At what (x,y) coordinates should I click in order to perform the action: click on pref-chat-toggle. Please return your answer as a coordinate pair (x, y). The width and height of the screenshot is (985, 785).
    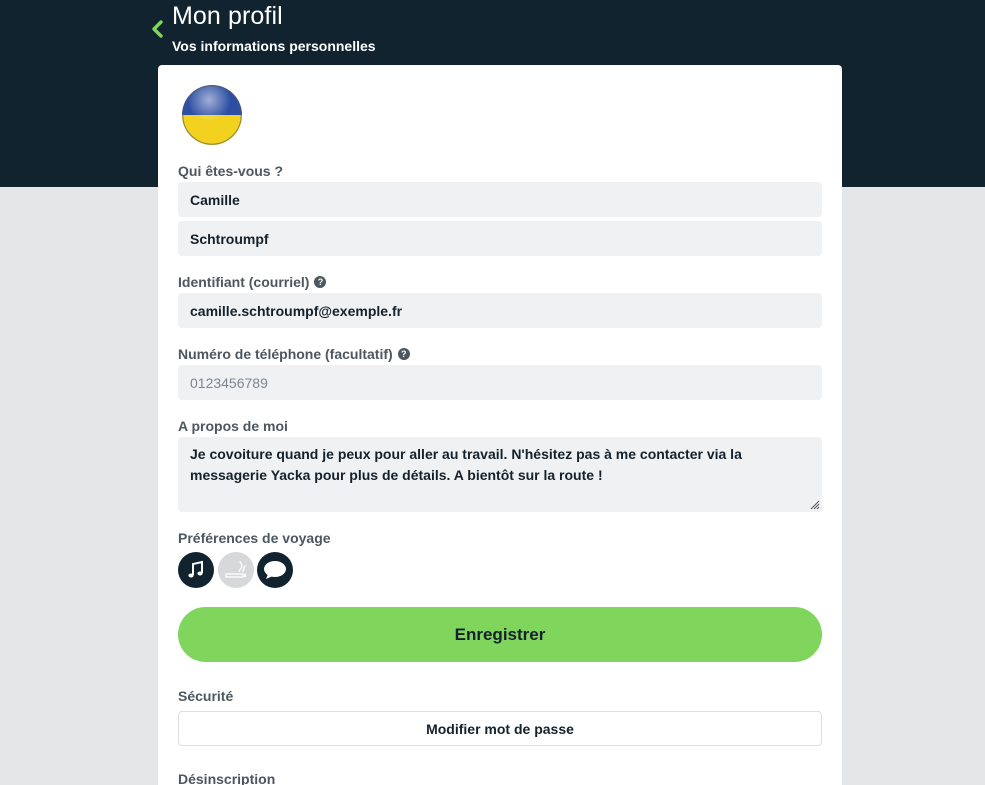
    Looking at the image, I should click on (275, 570).